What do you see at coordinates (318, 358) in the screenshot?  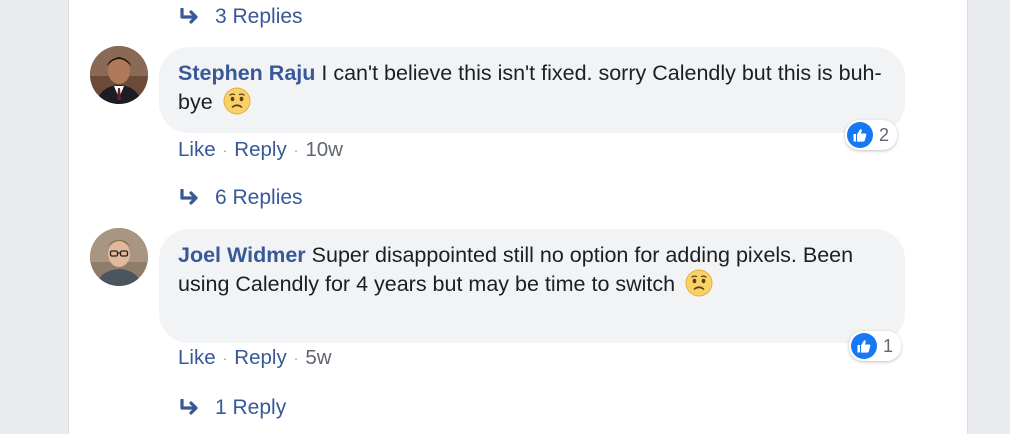 I see `comment-timestamp: 5w` at bounding box center [318, 358].